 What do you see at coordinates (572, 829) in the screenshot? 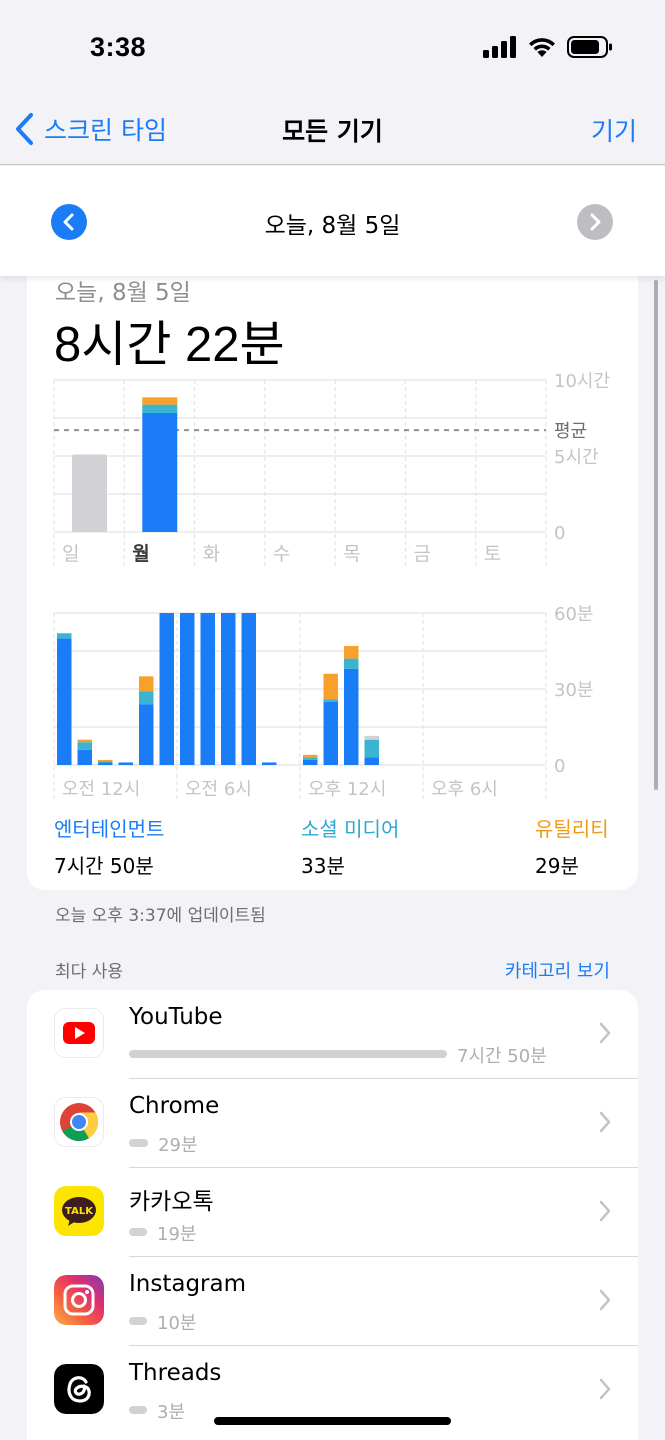
I see `category-name: 유틸리티` at bounding box center [572, 829].